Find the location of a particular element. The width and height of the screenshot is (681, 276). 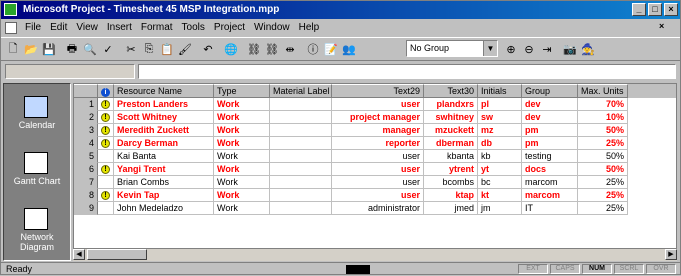

paste-icon: 📋 is located at coordinates (167, 49).